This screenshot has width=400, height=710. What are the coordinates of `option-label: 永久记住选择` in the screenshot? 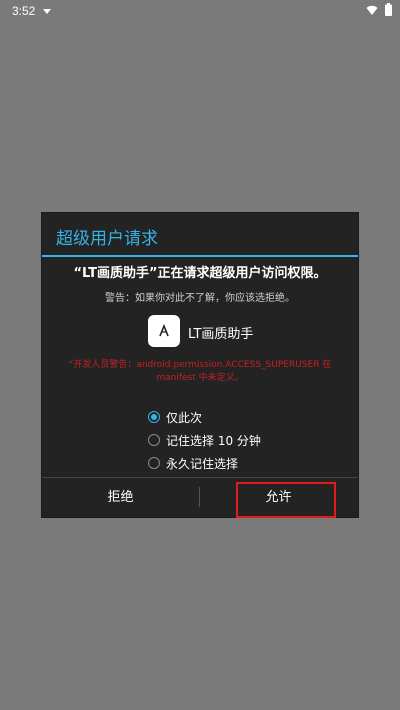 It's located at (202, 464).